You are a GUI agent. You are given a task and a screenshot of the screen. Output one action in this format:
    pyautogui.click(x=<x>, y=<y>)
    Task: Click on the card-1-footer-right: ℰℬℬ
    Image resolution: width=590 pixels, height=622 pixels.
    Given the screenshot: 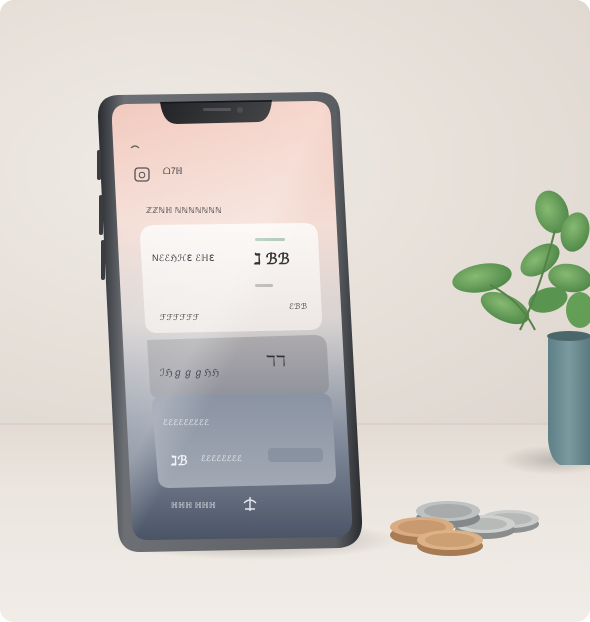 What is the action you would take?
    pyautogui.click(x=298, y=306)
    